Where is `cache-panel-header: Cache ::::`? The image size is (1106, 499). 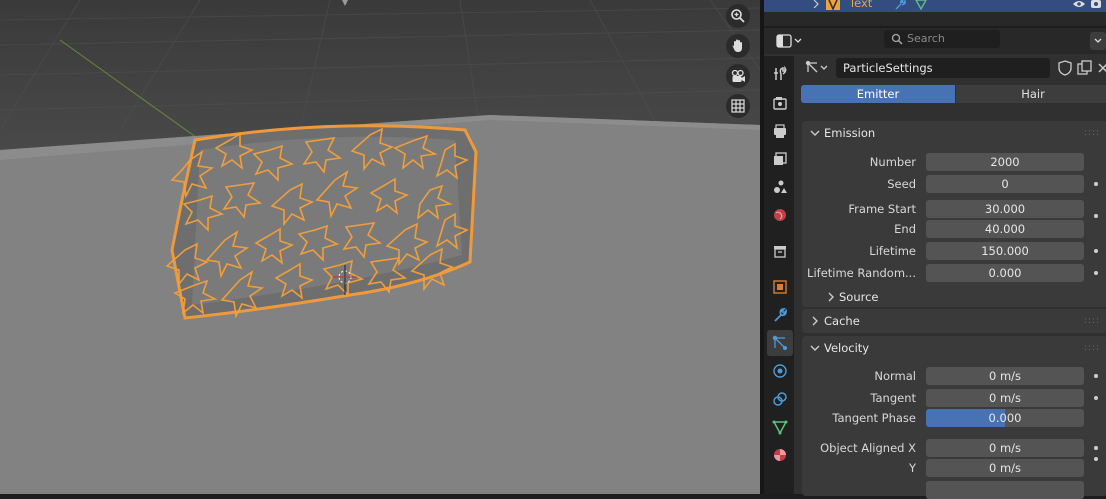 cache-panel-header: Cache :::: is located at coordinates (954, 321).